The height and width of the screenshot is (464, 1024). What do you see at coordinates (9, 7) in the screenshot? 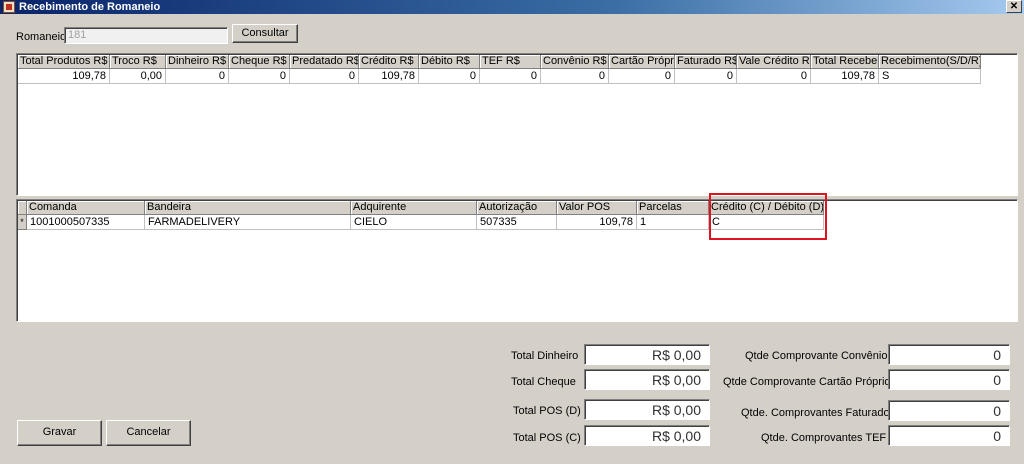
I see `app-icon` at bounding box center [9, 7].